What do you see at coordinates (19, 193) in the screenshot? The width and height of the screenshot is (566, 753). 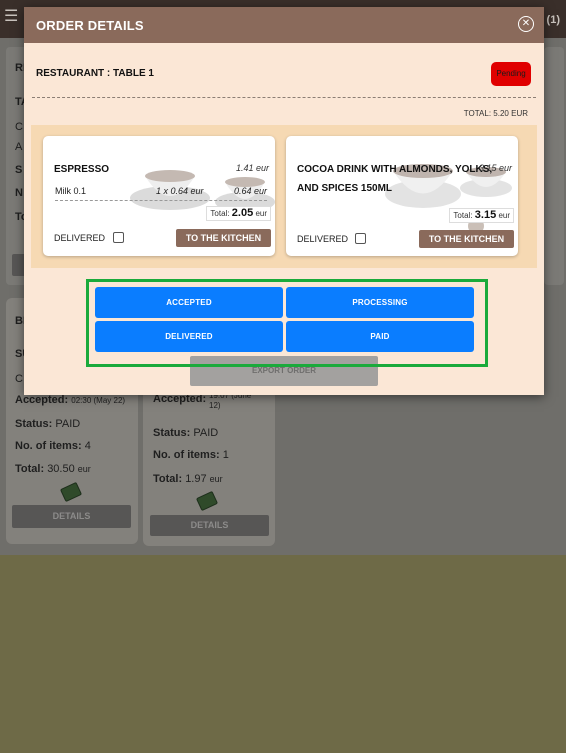 I see `col-prefix: N` at bounding box center [19, 193].